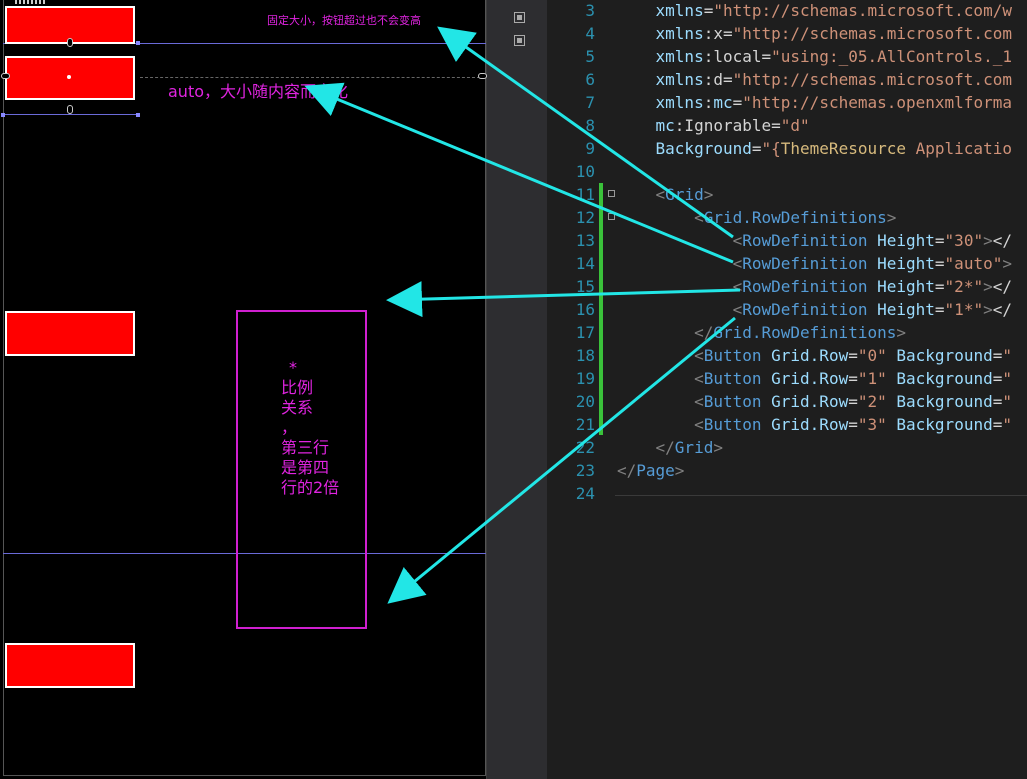 The height and width of the screenshot is (779, 1027). Describe the element at coordinates (585, 132) in the screenshot. I see `arrow-fixed` at that location.